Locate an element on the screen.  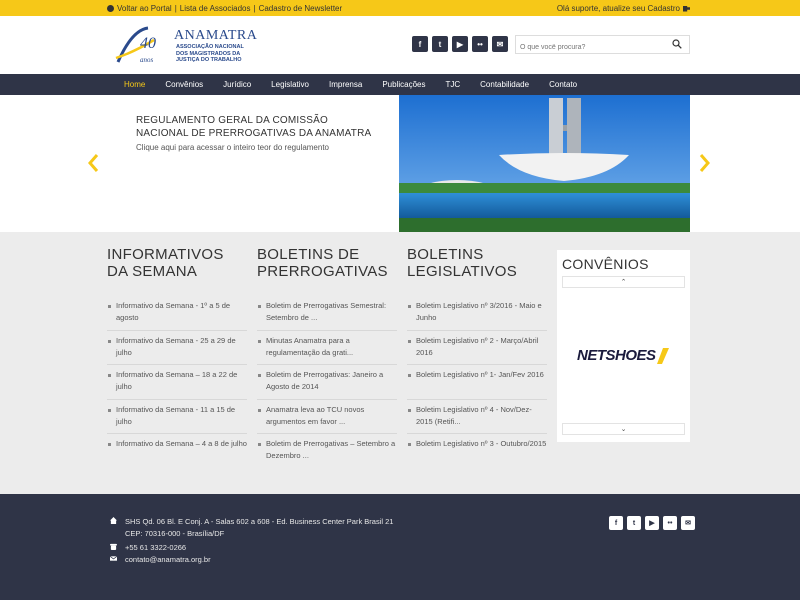
chevron-down-icon: ⌄ is located at coordinates (623, 429).